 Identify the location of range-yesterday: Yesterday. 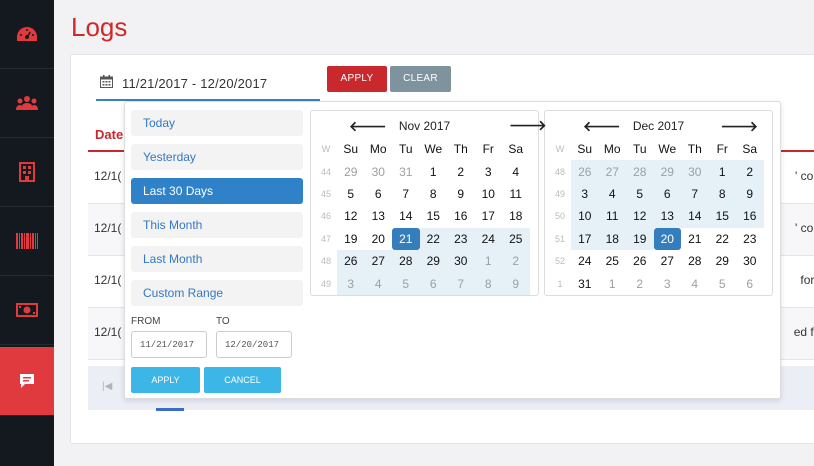
(217, 157).